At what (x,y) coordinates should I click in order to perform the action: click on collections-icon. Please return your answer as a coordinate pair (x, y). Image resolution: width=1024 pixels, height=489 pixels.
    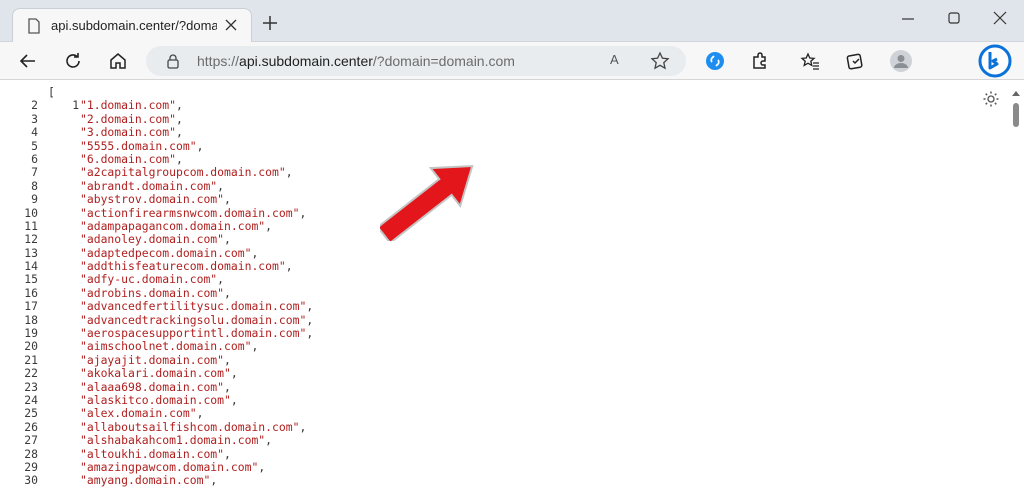
    Looking at the image, I should click on (855, 61).